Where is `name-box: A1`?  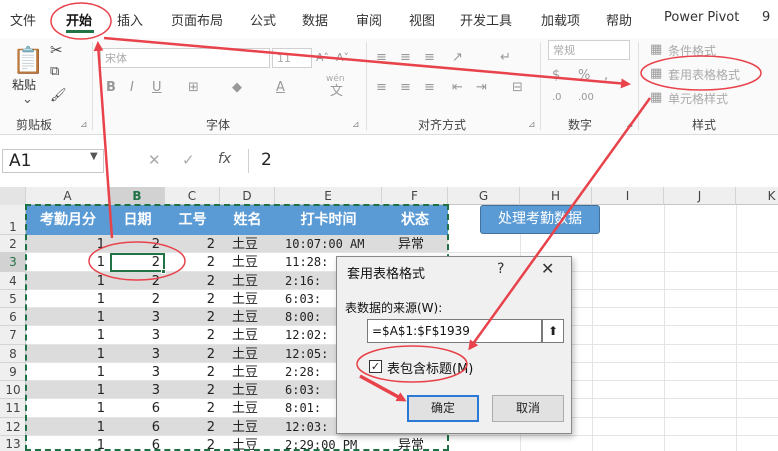 name-box: A1 is located at coordinates (53, 161).